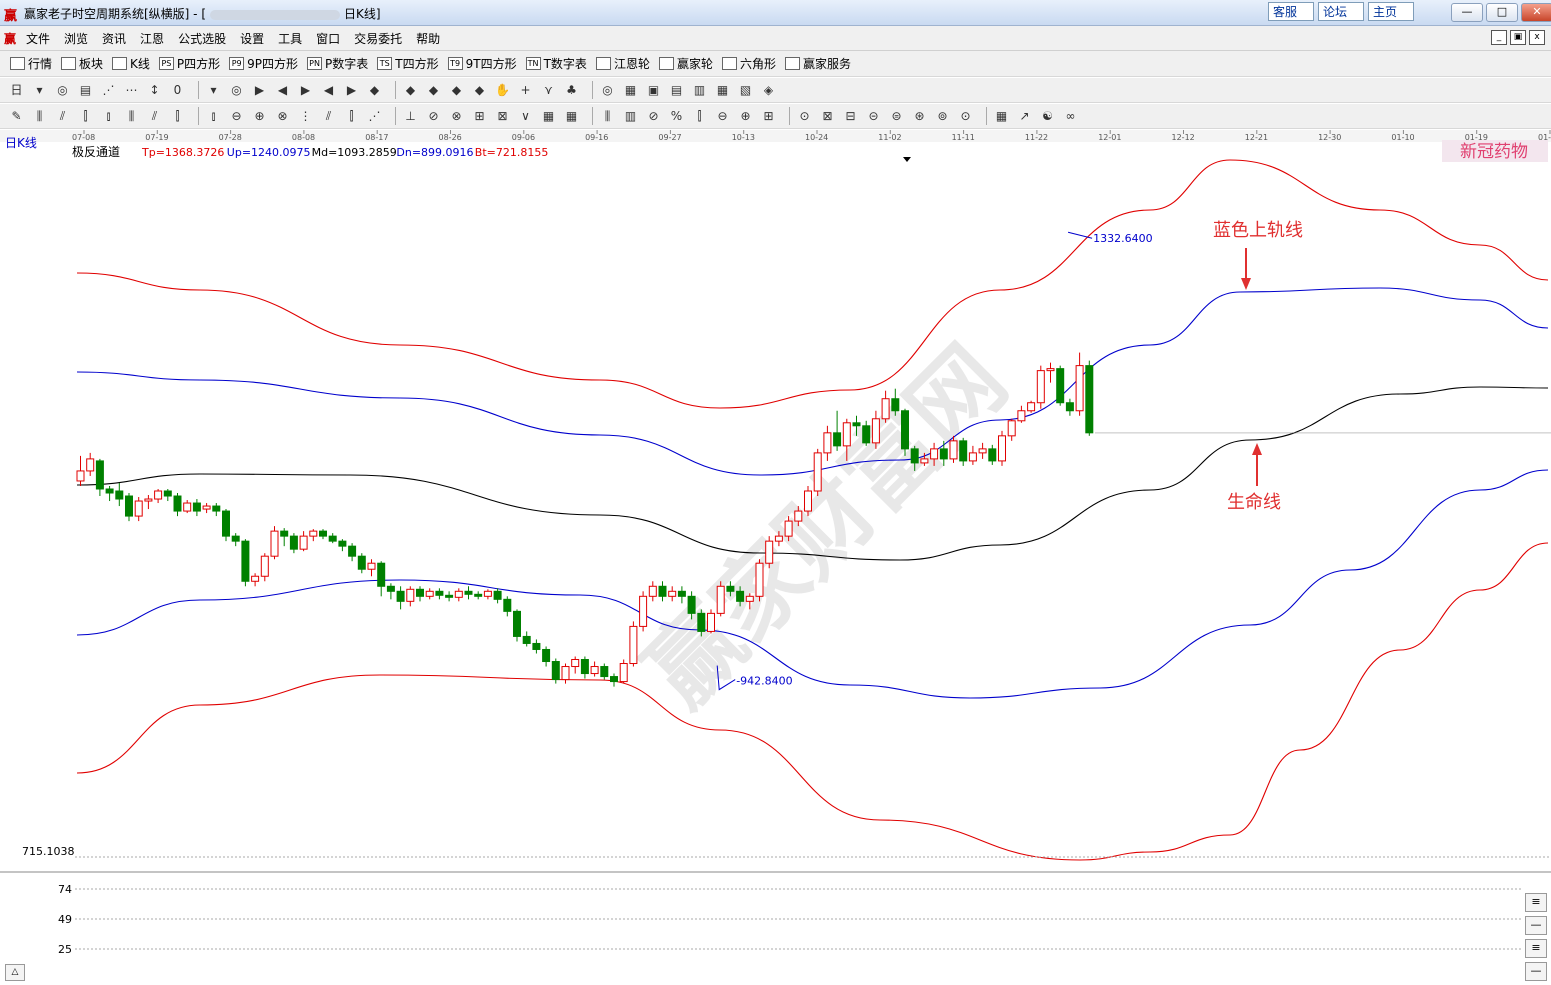 The width and height of the screenshot is (1551, 985). I want to click on menu-window: 窗口, so click(328, 38).